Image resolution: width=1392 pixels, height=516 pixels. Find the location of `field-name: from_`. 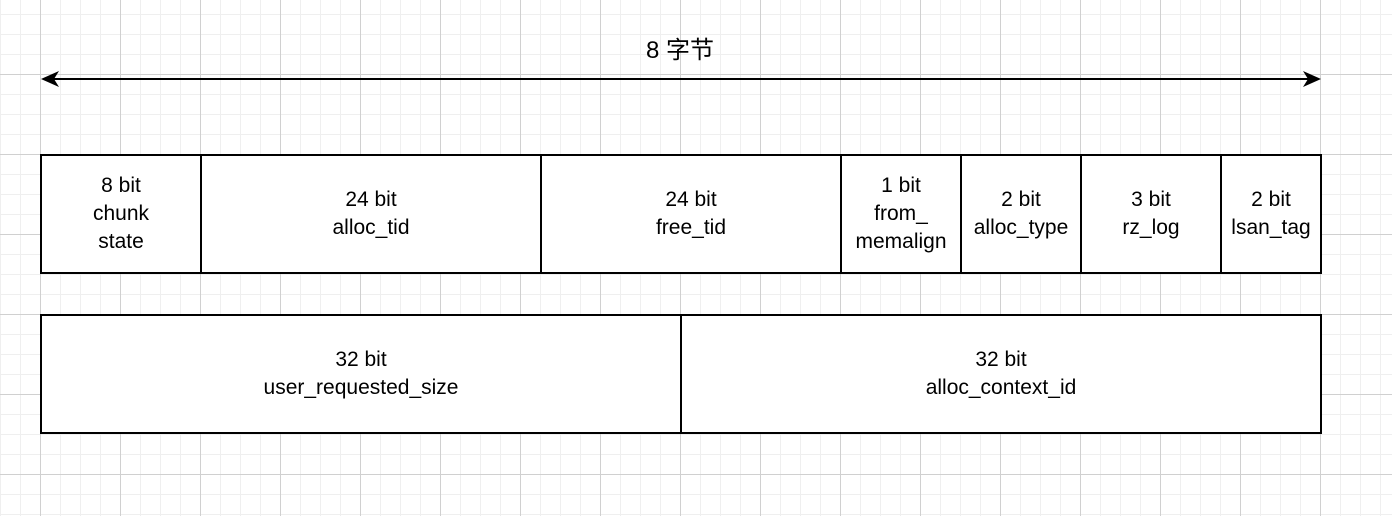

field-name: from_ is located at coordinates (901, 213).